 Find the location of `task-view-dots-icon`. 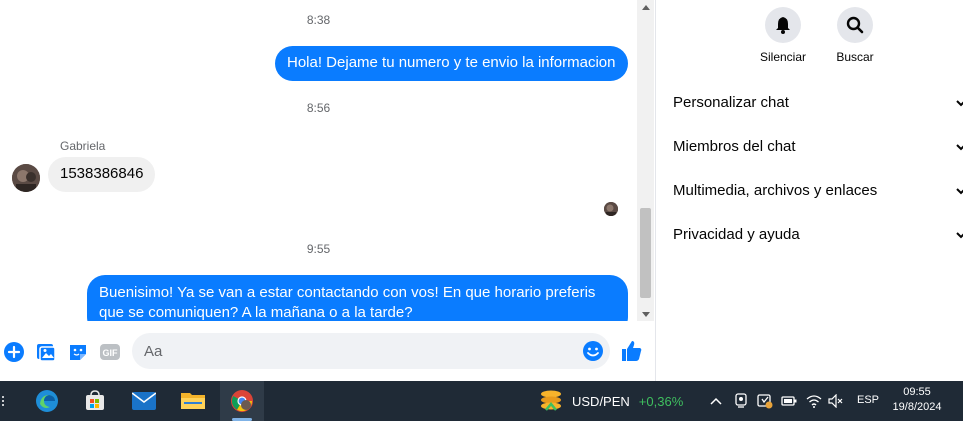

task-view-dots-icon is located at coordinates (3, 401).